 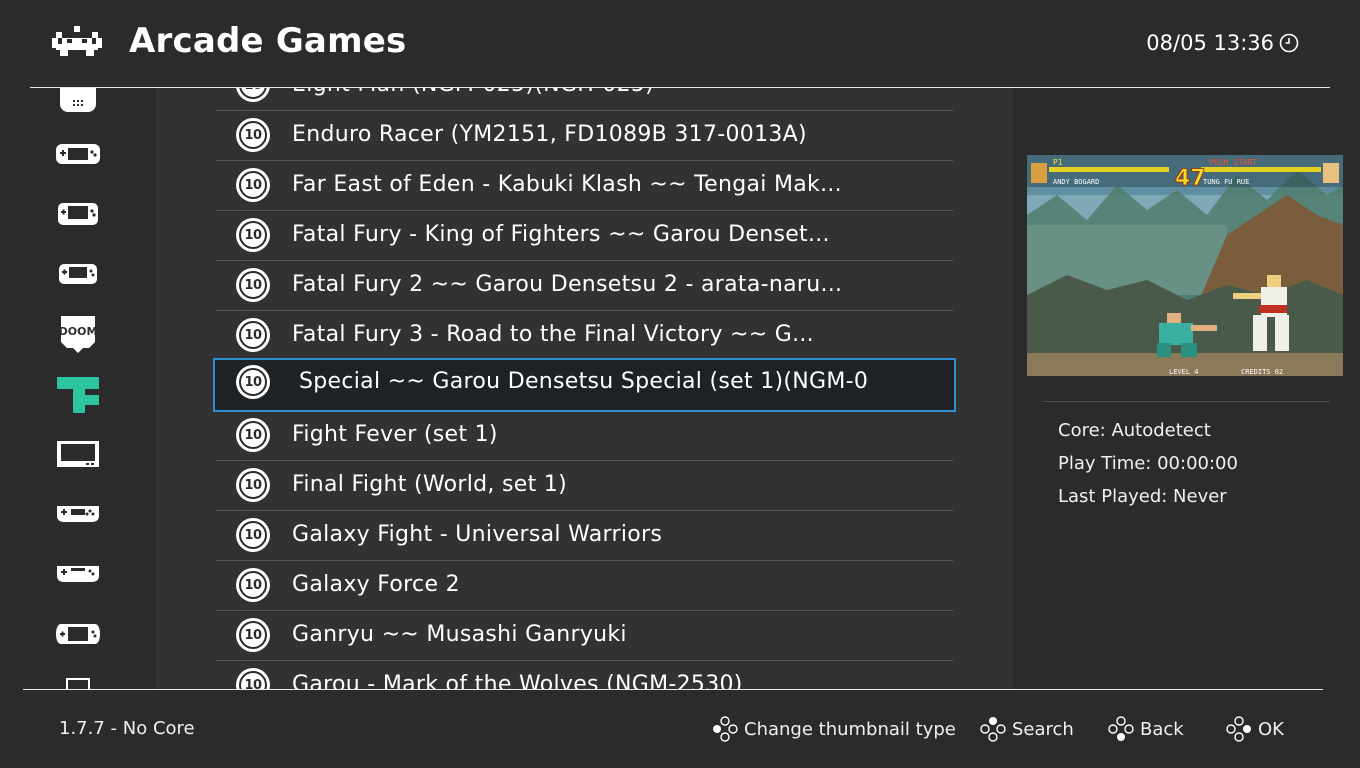 What do you see at coordinates (127, 728) in the screenshot?
I see `version-text: 1.7.7 - No Core` at bounding box center [127, 728].